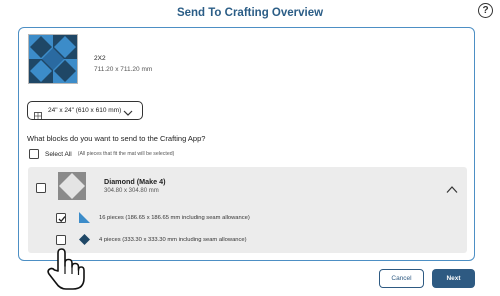 This screenshot has height=296, width=500. I want to click on mat-size-select: 24" x 24" (610 x 610 mm), so click(85, 110).